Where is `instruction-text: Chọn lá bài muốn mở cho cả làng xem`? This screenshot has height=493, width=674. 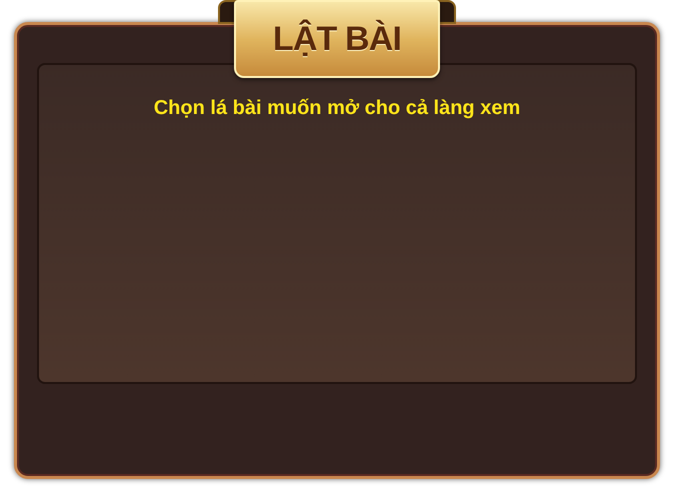
instruction-text: Chọn lá bài muốn mở cho cả làng xem is located at coordinates (337, 108).